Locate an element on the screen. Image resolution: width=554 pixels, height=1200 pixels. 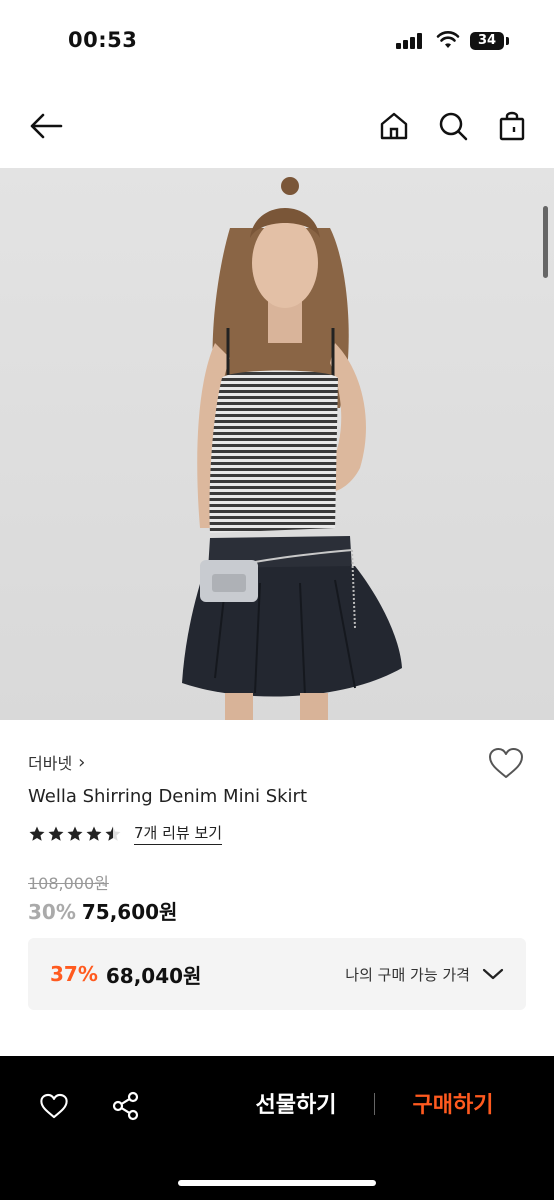
nav-bar is located at coordinates (277, 126).